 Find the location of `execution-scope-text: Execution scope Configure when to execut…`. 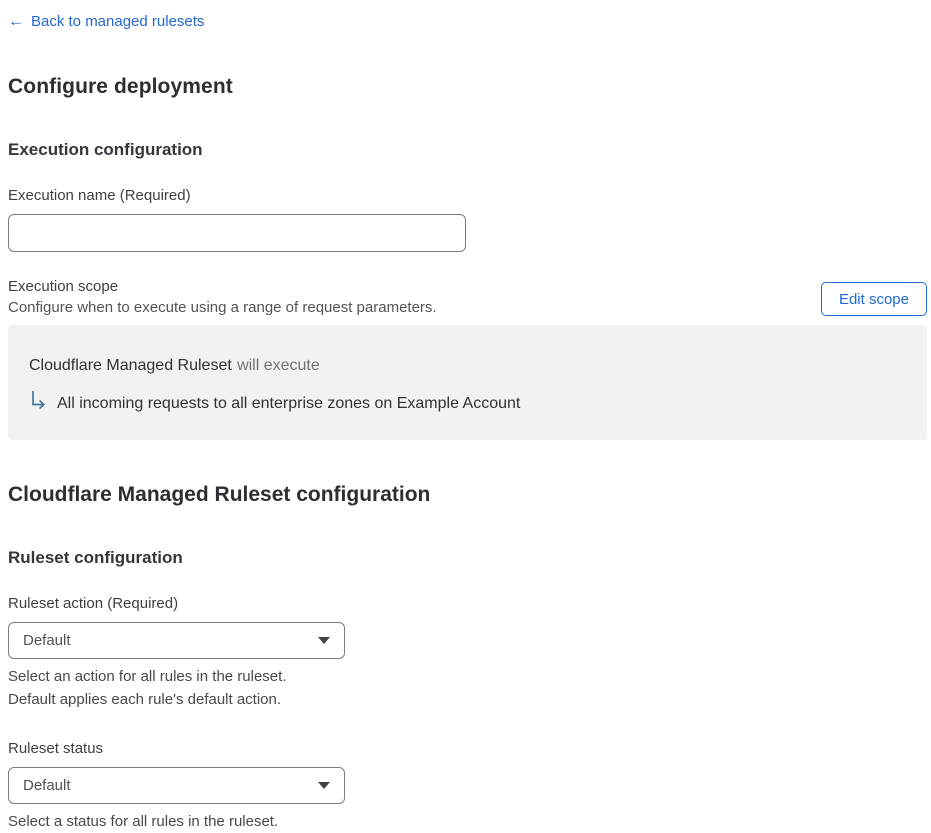

execution-scope-text: Execution scope Configure when to execut… is located at coordinates (222, 297).